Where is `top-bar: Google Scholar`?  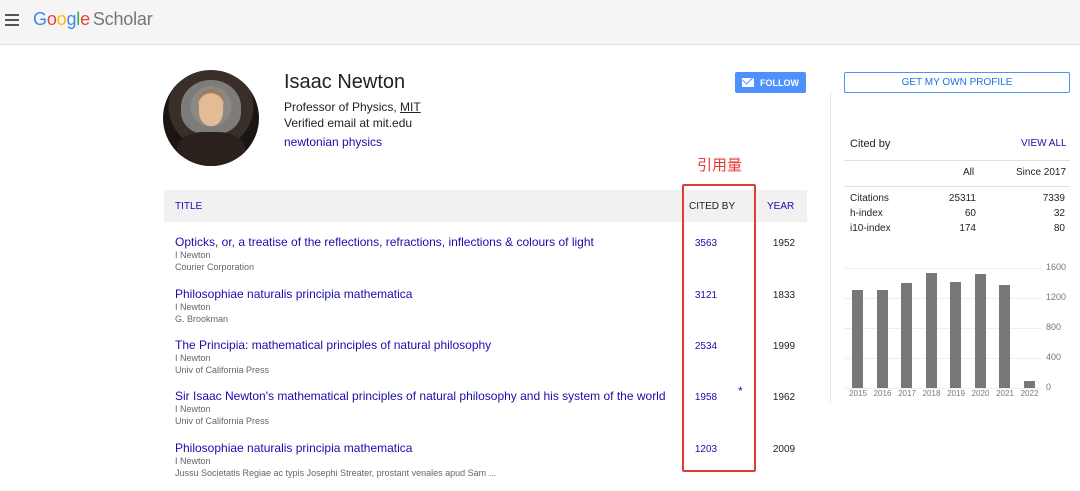
top-bar: Google Scholar is located at coordinates (540, 22).